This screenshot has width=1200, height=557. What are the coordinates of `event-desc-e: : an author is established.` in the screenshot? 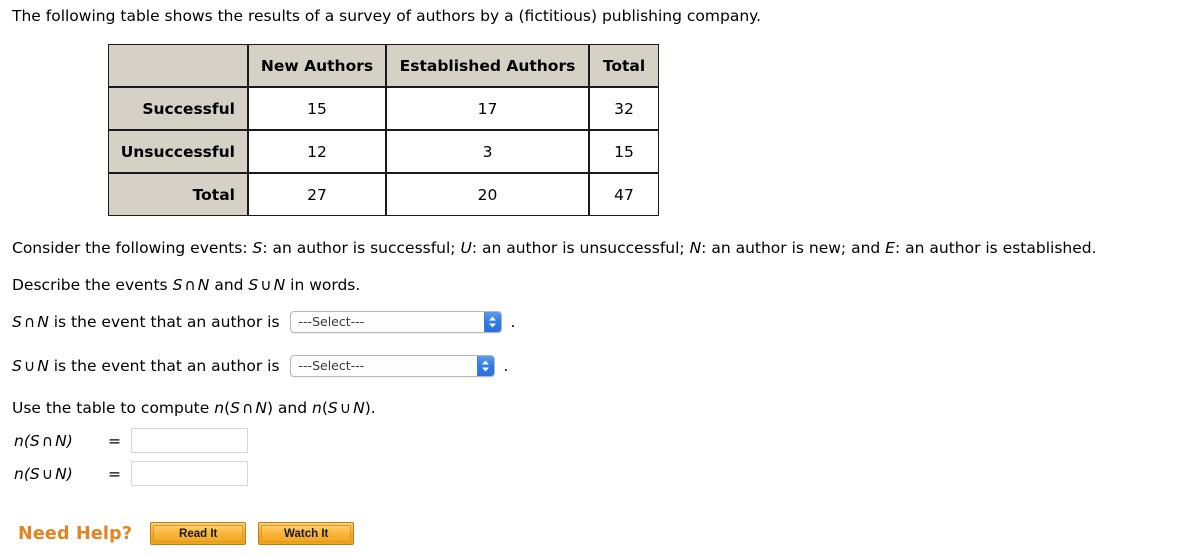 It's located at (995, 248).